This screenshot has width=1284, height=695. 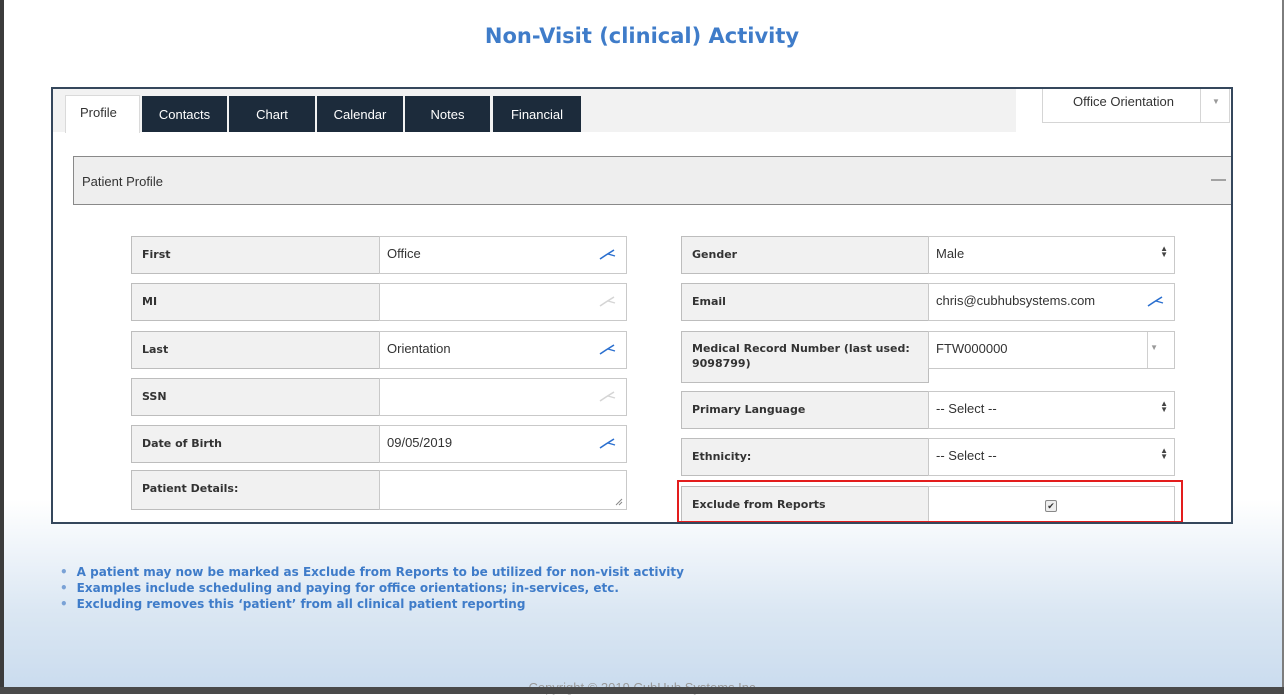 I want to click on date-of-birth-input: 09/05/2019, so click(x=503, y=444).